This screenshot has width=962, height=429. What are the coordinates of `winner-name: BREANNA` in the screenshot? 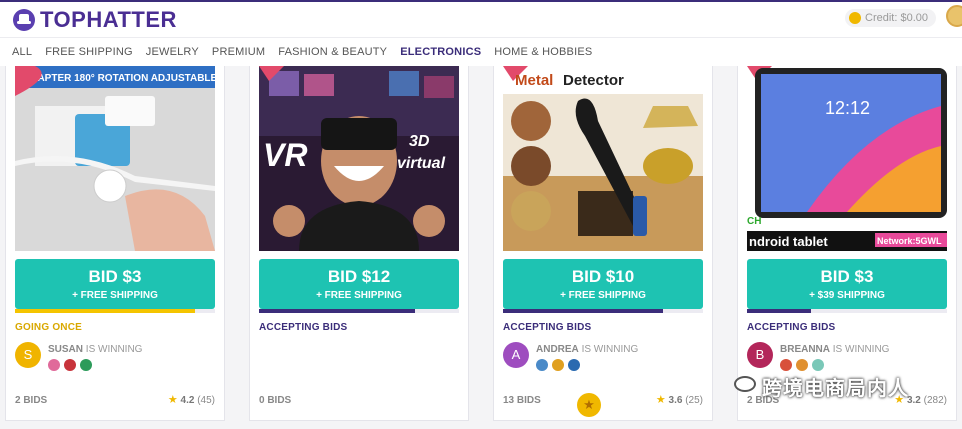 It's located at (805, 349).